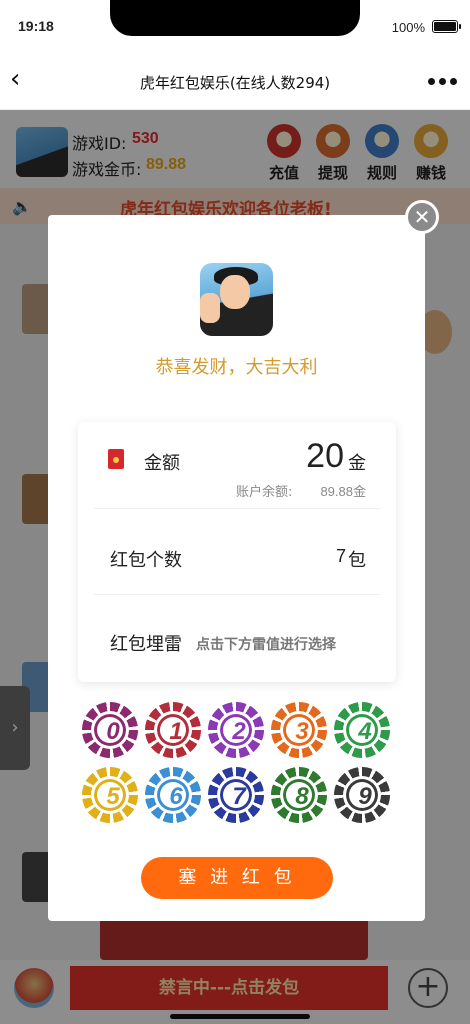 The image size is (470, 1024). I want to click on mine-chip-number: 7, so click(239, 796).